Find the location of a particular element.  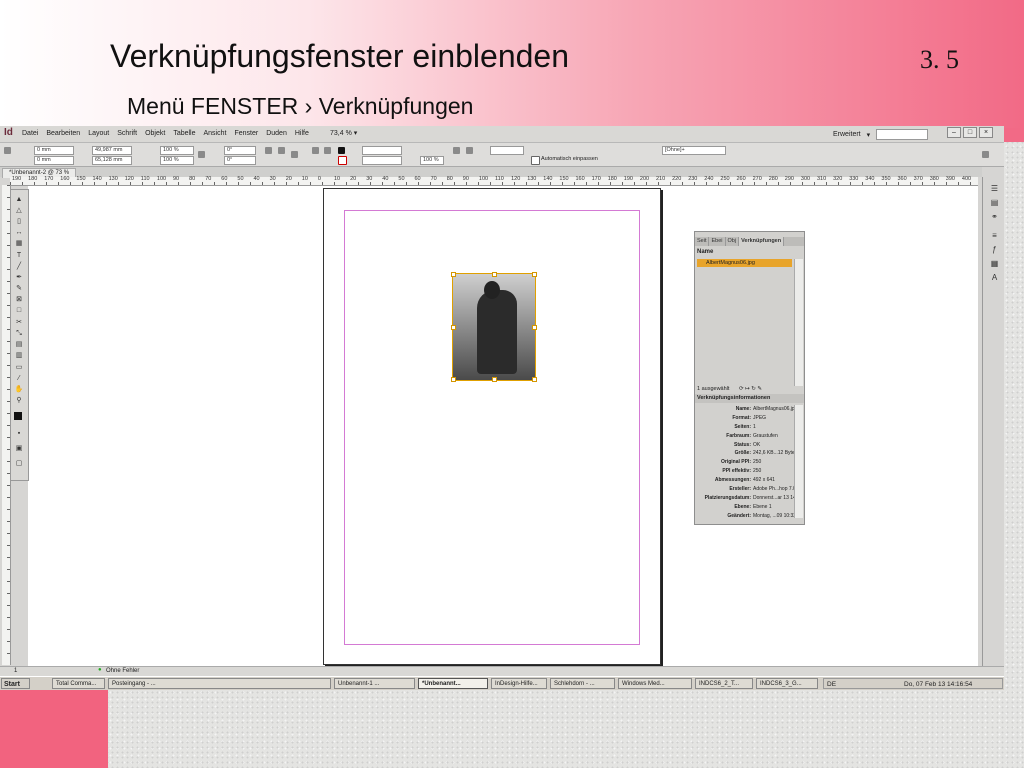

page-number-field: 1 is located at coordinates (15, 671).